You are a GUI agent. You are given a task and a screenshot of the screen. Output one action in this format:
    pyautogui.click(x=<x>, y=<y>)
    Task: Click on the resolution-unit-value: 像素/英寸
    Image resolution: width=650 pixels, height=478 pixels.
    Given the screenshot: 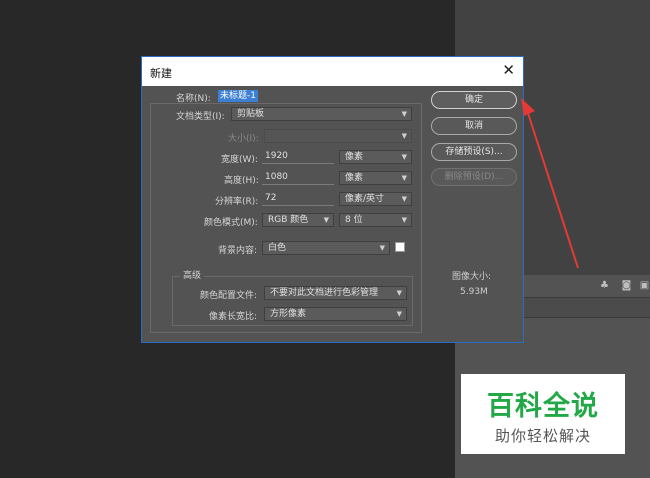 What is the action you would take?
    pyautogui.click(x=365, y=199)
    